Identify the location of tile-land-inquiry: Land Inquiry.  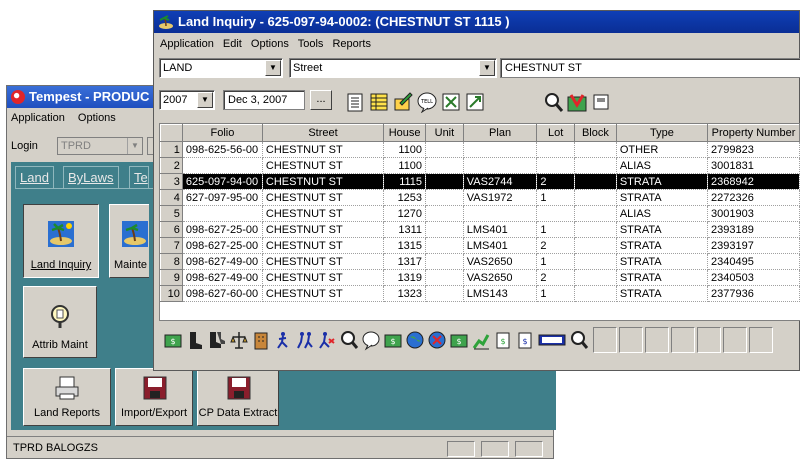
(61, 241).